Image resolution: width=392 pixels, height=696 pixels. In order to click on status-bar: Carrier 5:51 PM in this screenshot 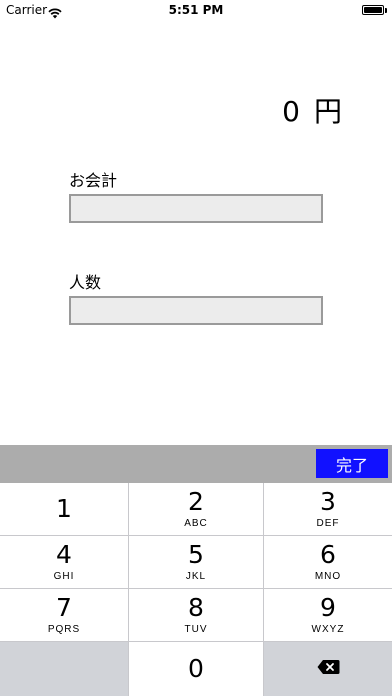, I will do `click(196, 11)`.